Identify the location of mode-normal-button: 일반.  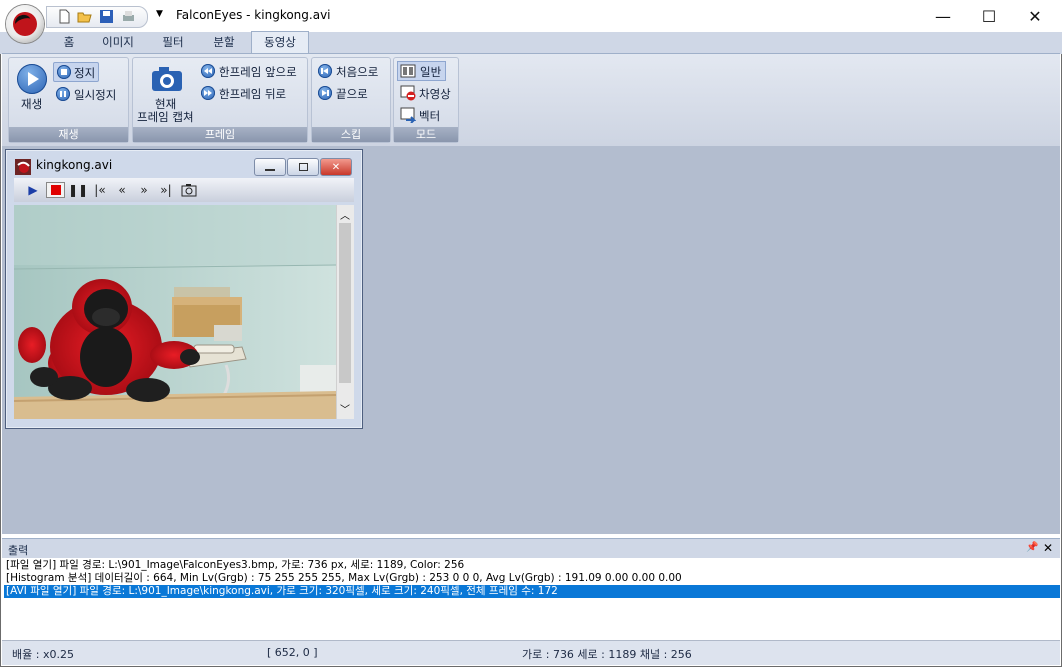
(421, 71).